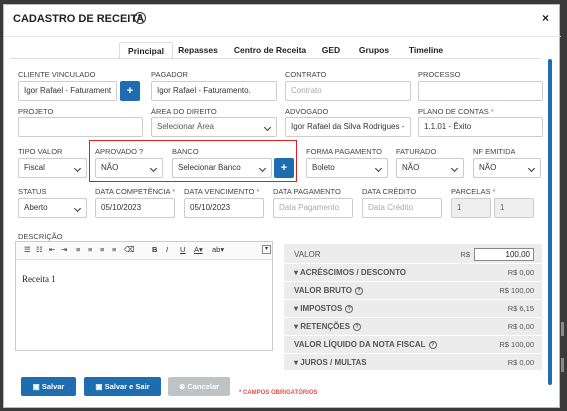 The width and height of the screenshot is (567, 411). I want to click on faturado-select: NÃO, so click(430, 168).